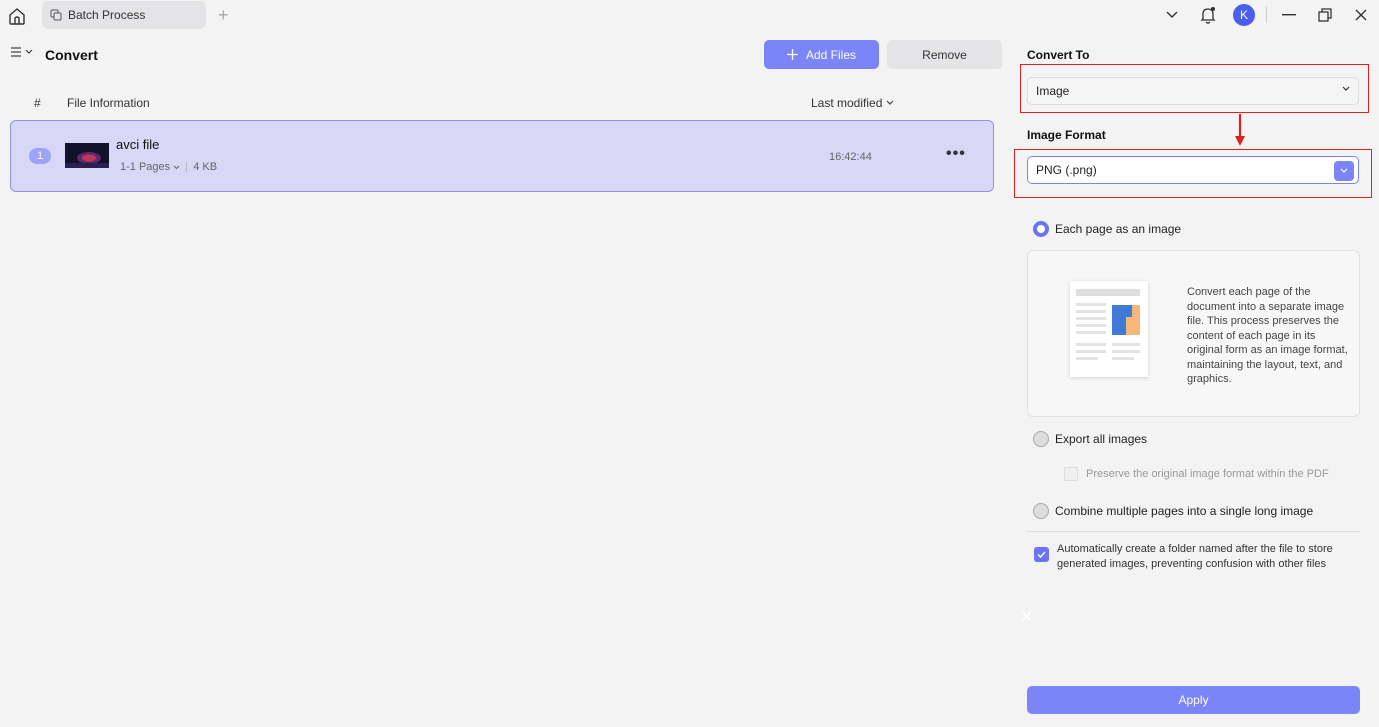 The image size is (1379, 727). I want to click on remove-button: Remove, so click(944, 54).